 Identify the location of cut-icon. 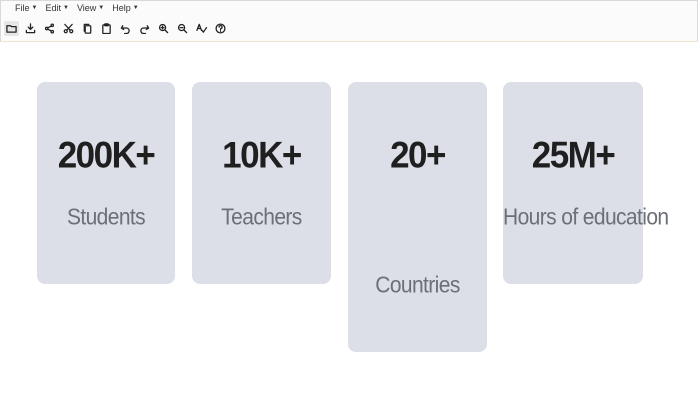
(68, 28).